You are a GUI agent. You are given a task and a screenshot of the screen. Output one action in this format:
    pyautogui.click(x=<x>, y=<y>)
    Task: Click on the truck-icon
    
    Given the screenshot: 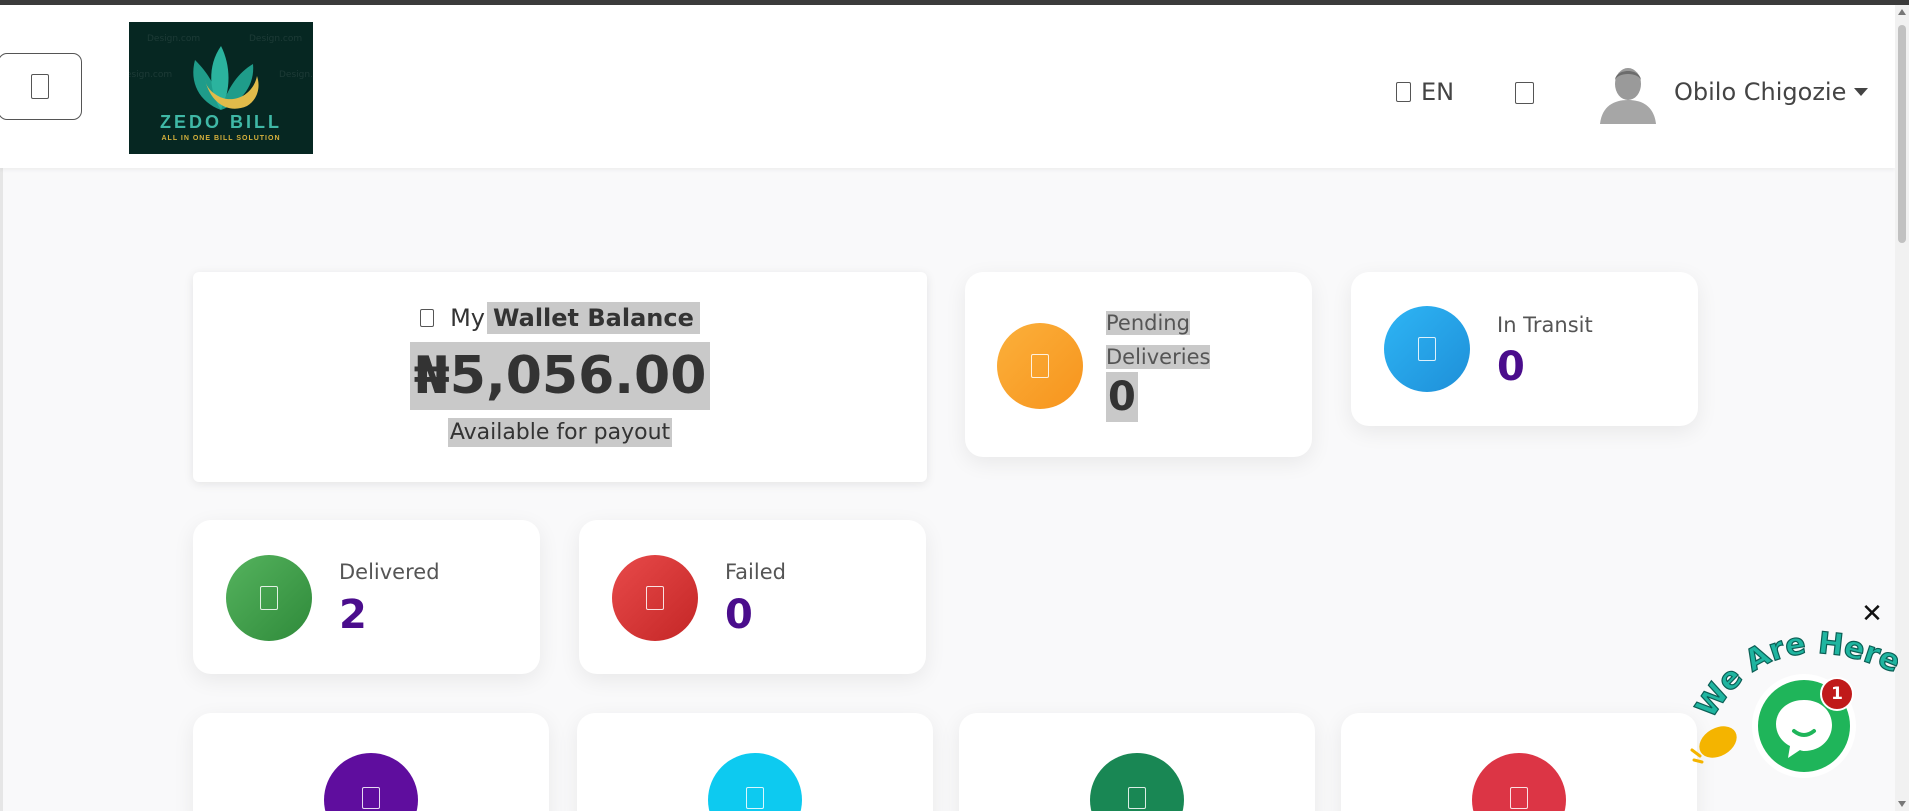 What is the action you would take?
    pyautogui.click(x=1427, y=349)
    